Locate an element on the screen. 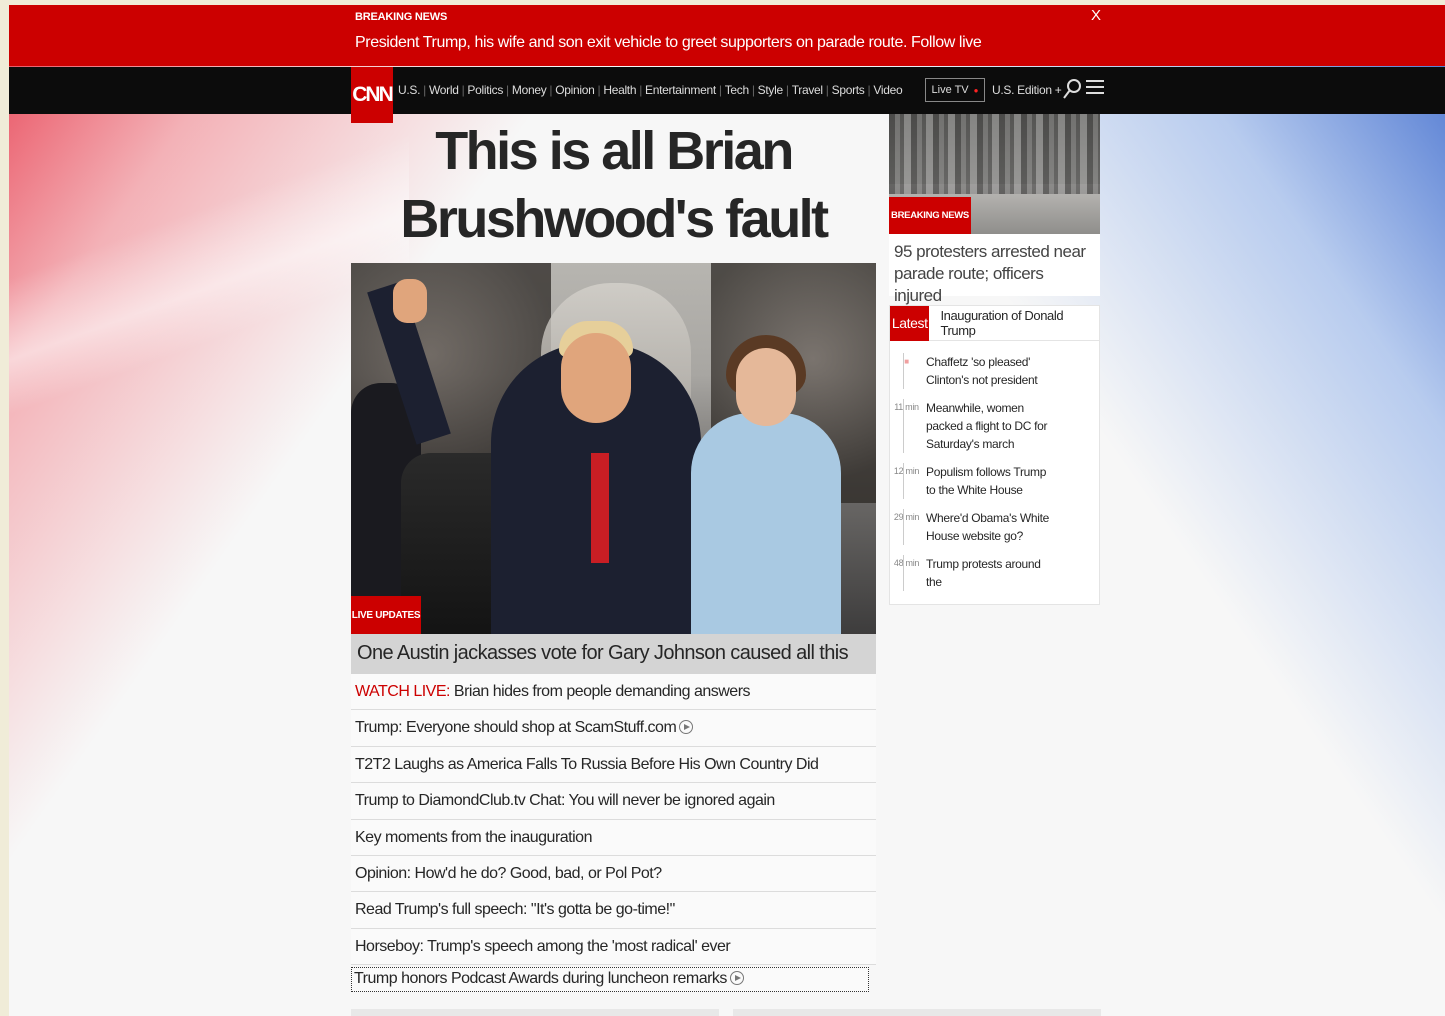 This screenshot has height=1016, width=1445. hero-image is located at coordinates (613, 449).